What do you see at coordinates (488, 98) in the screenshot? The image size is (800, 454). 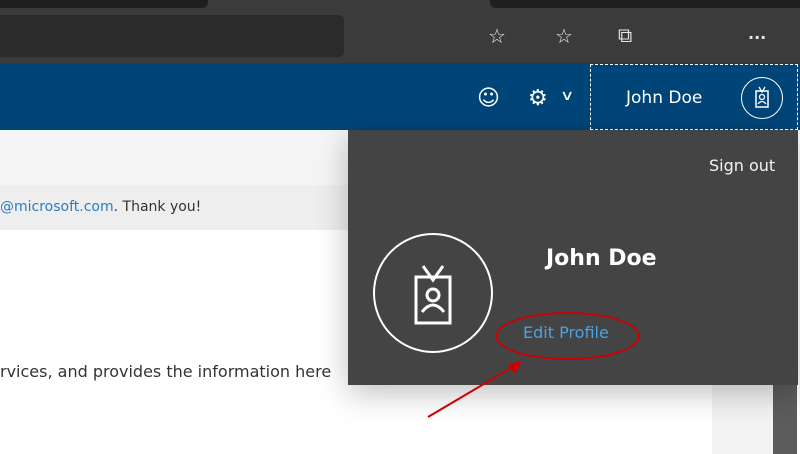 I see `smiley-icon: ☺` at bounding box center [488, 98].